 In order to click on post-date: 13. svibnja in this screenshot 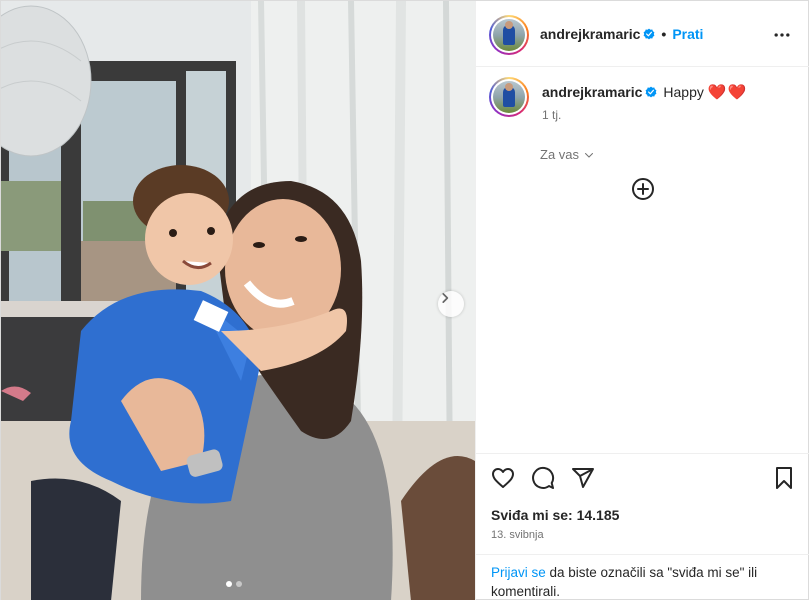, I will do `click(517, 535)`.